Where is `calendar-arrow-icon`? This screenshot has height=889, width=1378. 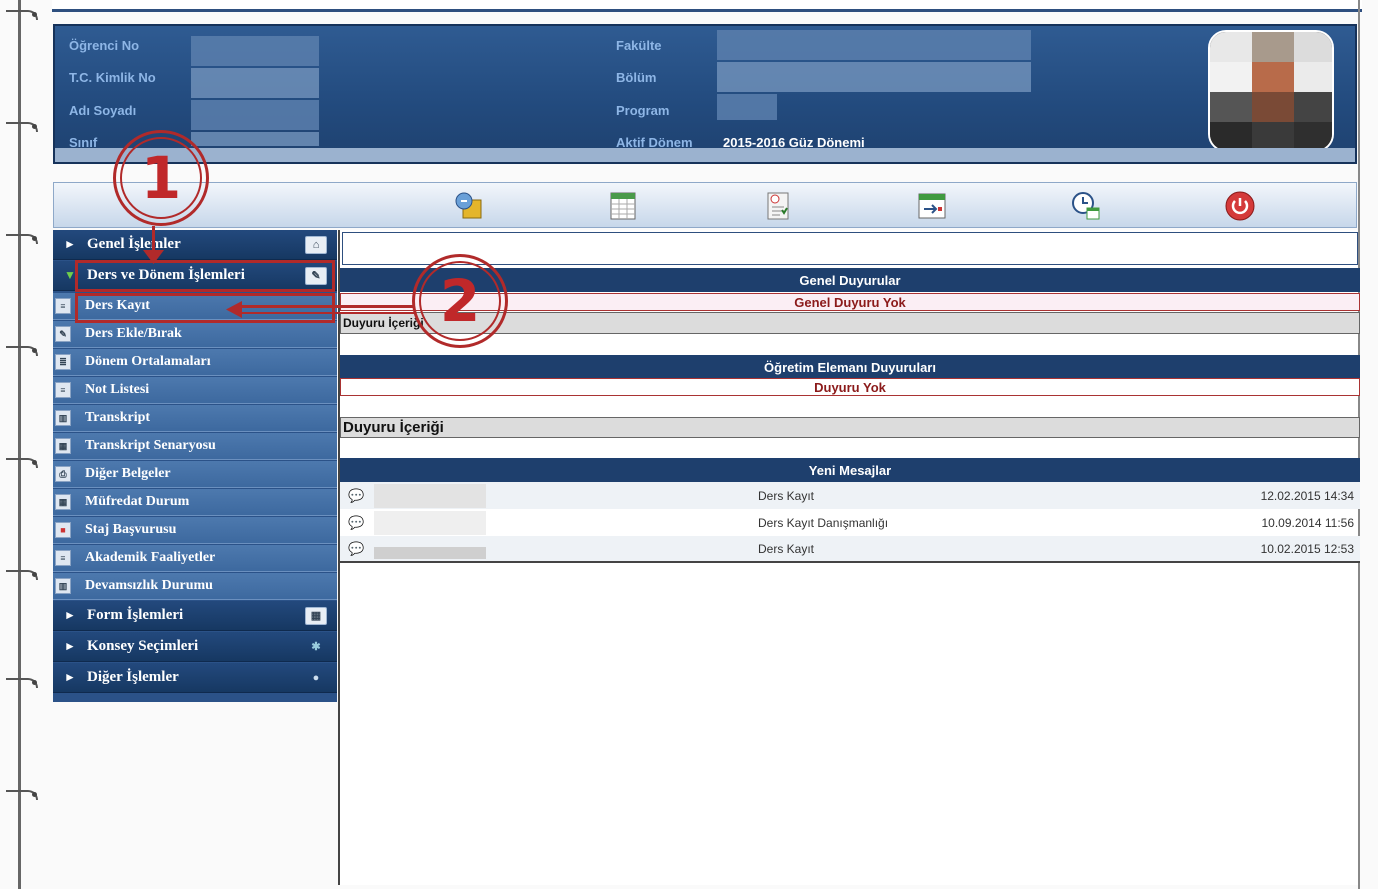 calendar-arrow-icon is located at coordinates (932, 206).